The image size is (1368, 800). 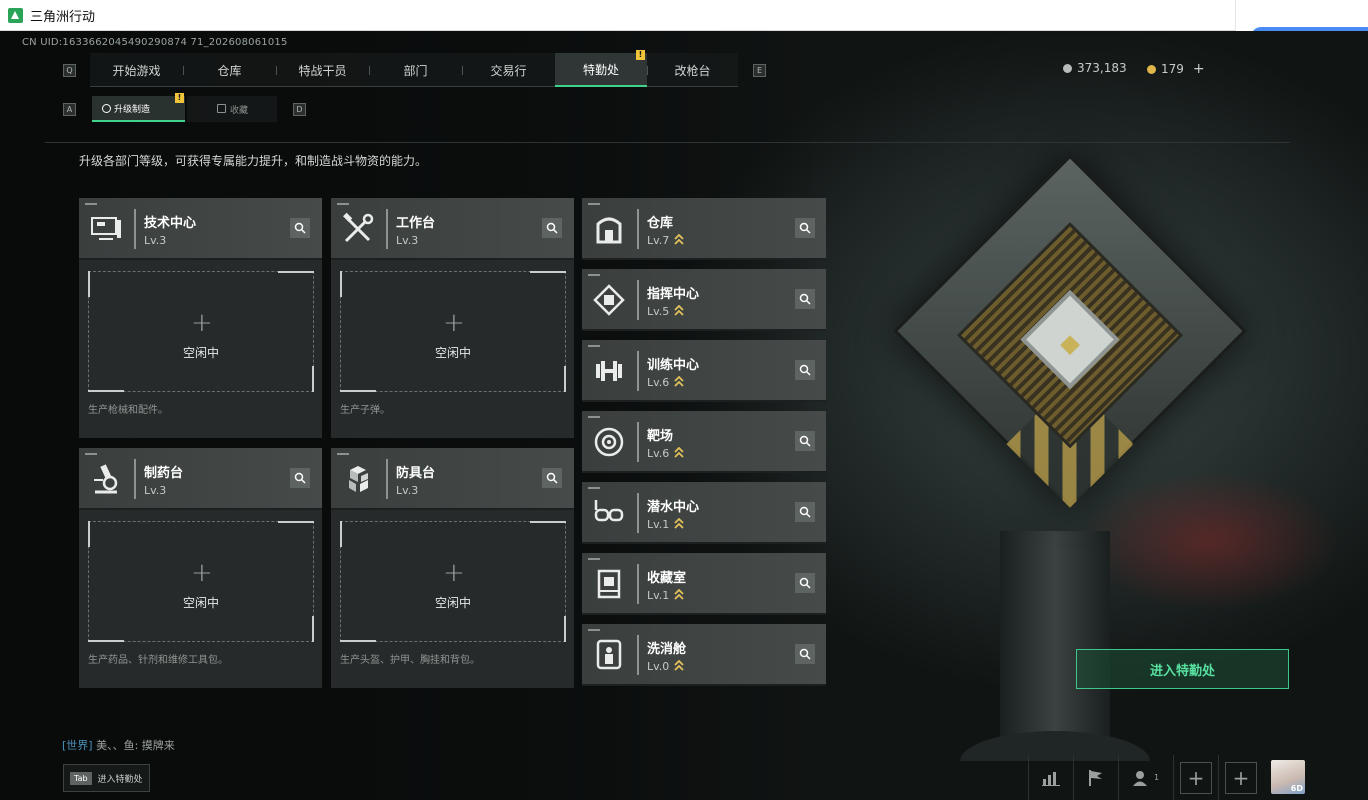 What do you see at coordinates (358, 479) in the screenshot?
I see `blocks-icon` at bounding box center [358, 479].